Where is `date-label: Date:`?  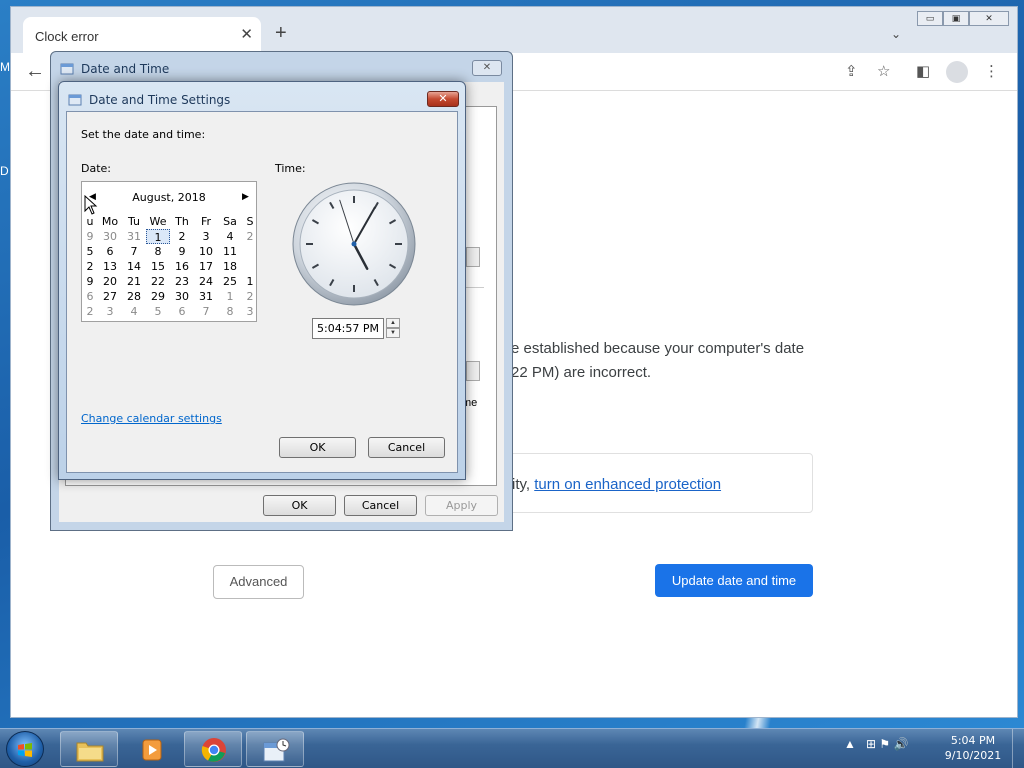 date-label: Date: is located at coordinates (96, 168).